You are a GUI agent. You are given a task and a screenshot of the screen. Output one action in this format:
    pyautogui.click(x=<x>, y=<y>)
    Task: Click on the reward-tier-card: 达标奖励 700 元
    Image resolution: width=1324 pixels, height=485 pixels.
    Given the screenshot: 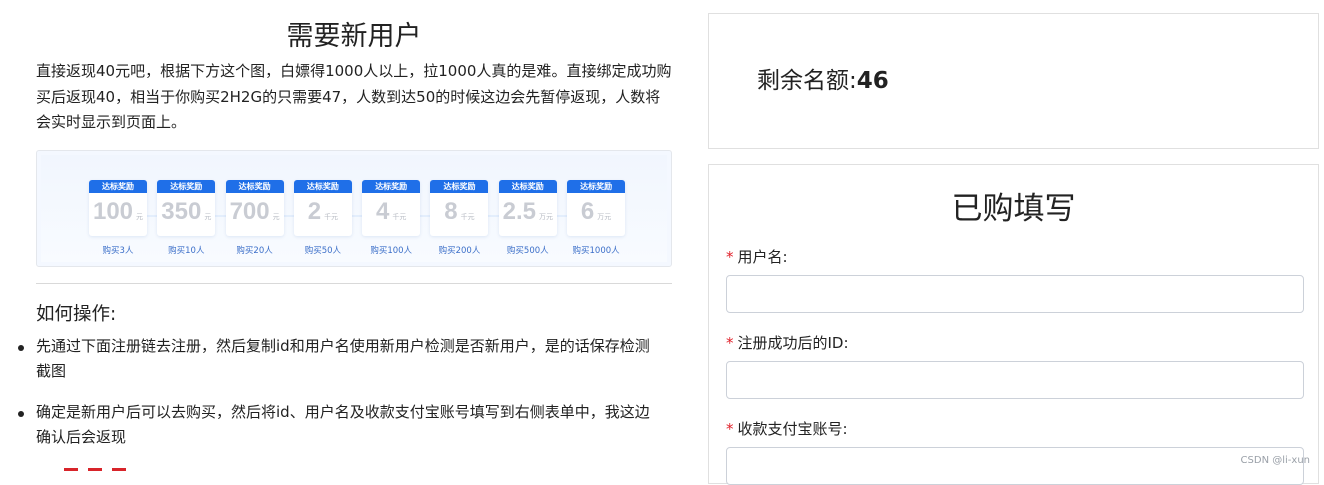 What is the action you would take?
    pyautogui.click(x=254, y=207)
    